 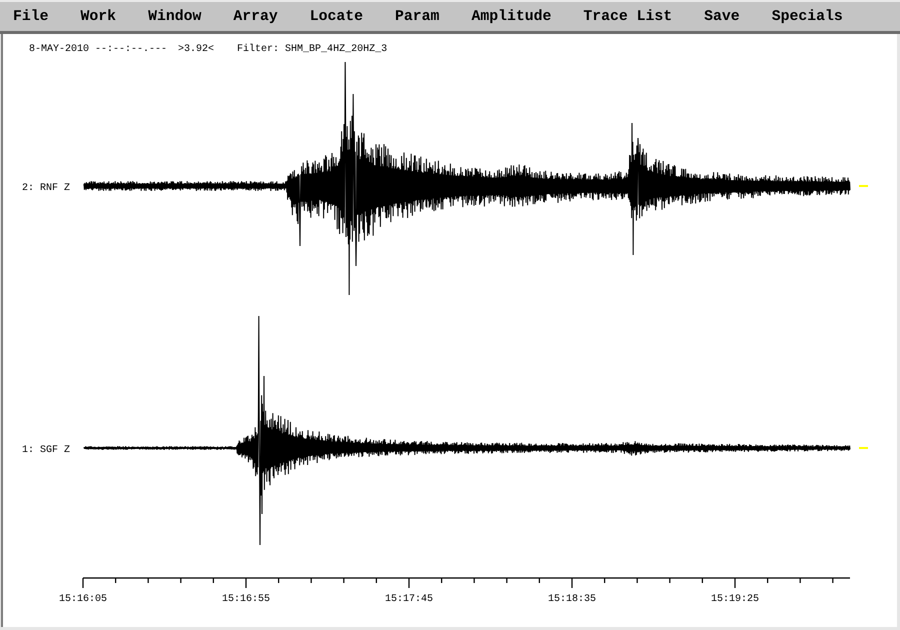 I want to click on menu-item: Window, so click(x=175, y=17).